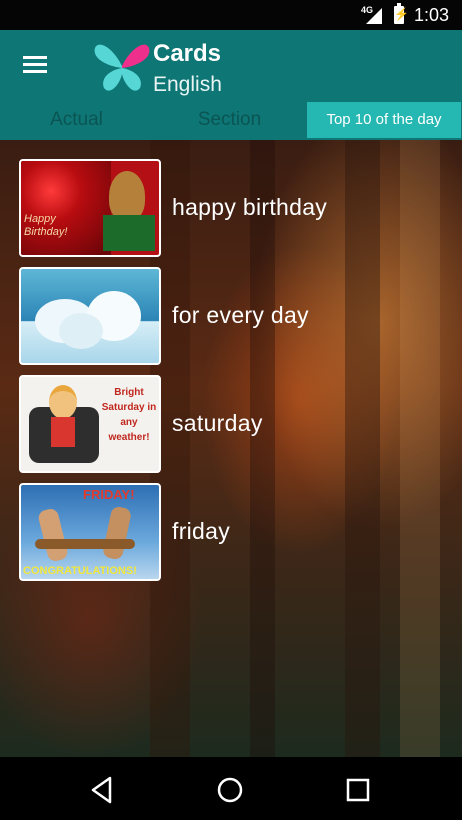 This screenshot has height=820, width=462. Describe the element at coordinates (240, 315) in the screenshot. I see `card-label: for every day` at that location.